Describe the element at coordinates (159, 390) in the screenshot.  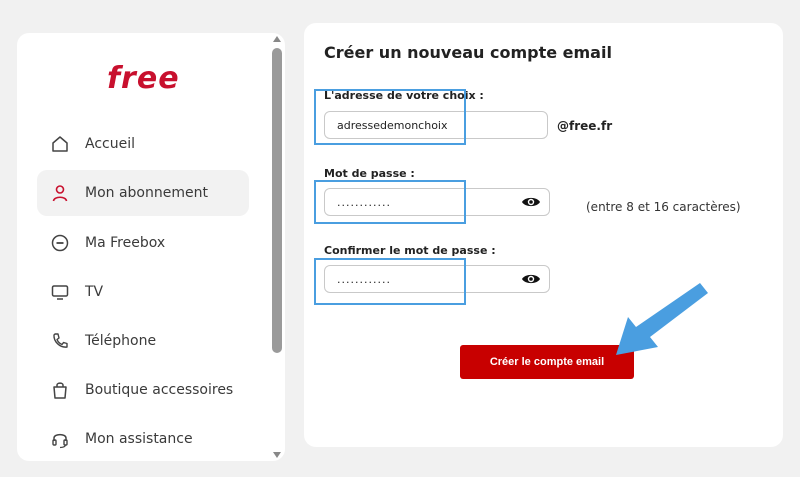
I see `sidebar-item-label: Boutique accessoires` at that location.